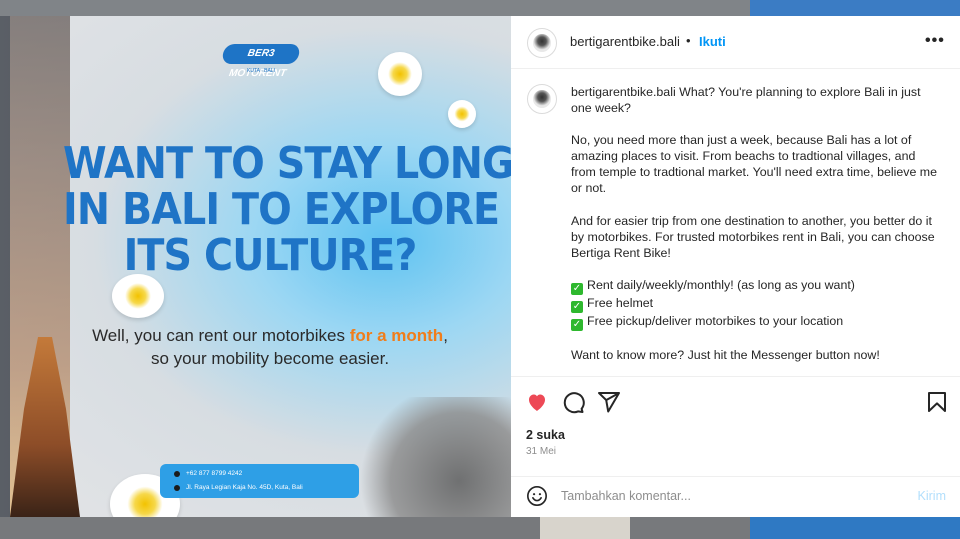 This screenshot has width=960, height=539. Describe the element at coordinates (270, 255) in the screenshot. I see `headline-line-3: ITS CULTURE?` at that location.